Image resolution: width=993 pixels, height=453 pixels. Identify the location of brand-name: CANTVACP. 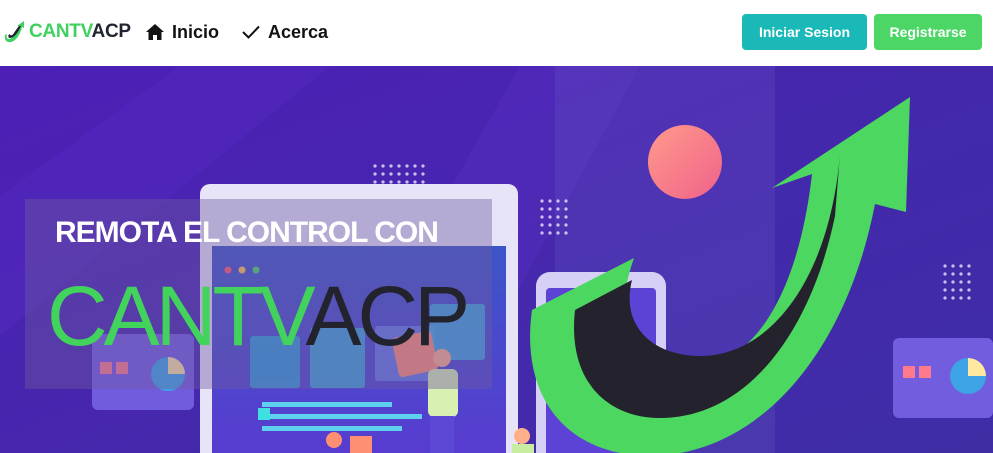
(80, 32).